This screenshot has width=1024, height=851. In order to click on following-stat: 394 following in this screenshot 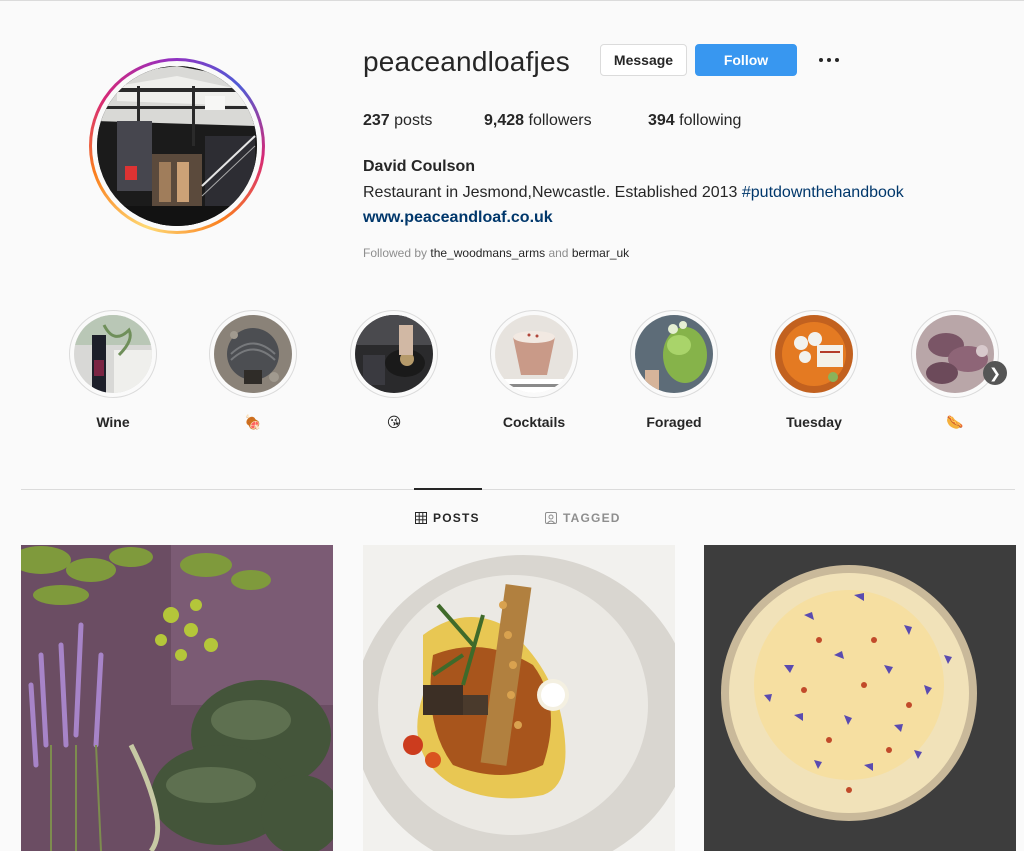, I will do `click(694, 121)`.